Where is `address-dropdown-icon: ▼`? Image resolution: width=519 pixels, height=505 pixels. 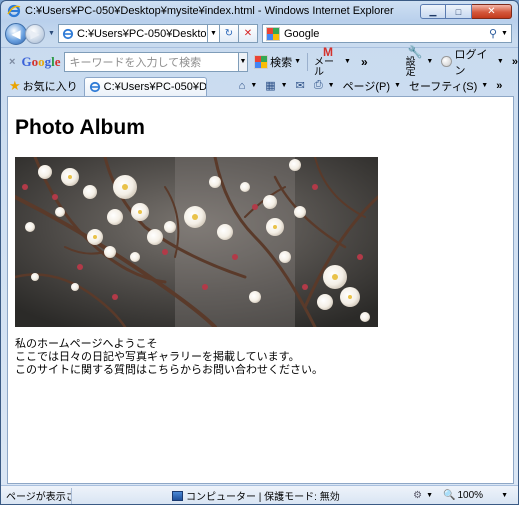 address-dropdown-icon: ▼ is located at coordinates (213, 33).